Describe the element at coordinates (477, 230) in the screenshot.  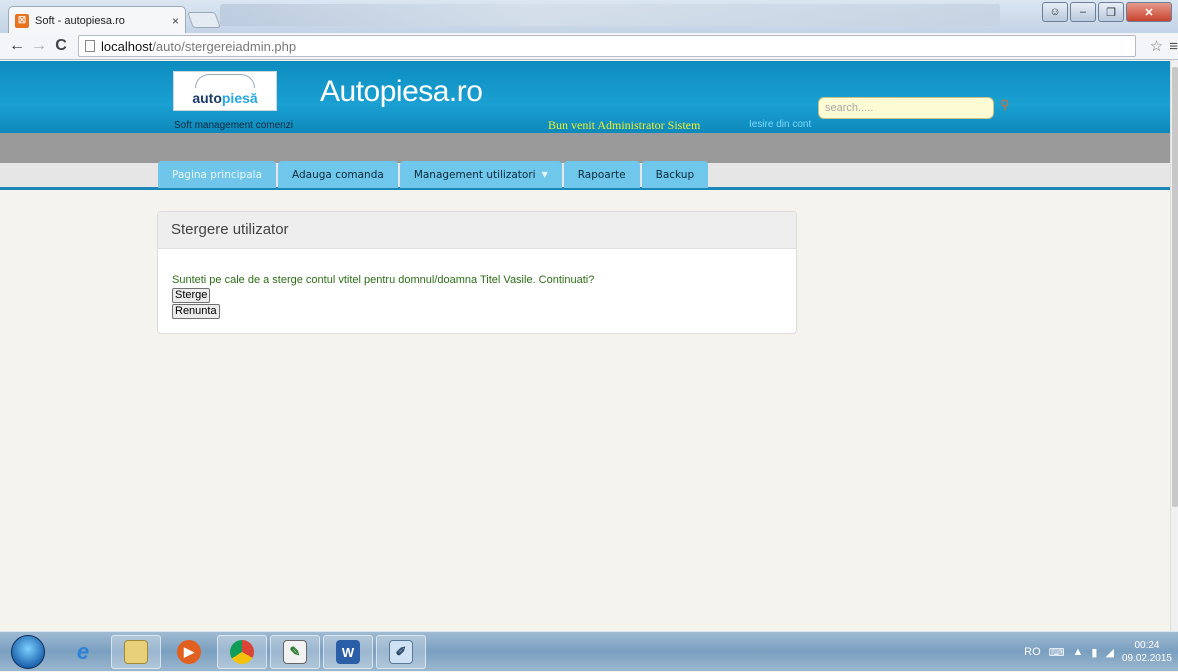
I see `panel-title: Stergere utilizator` at that location.